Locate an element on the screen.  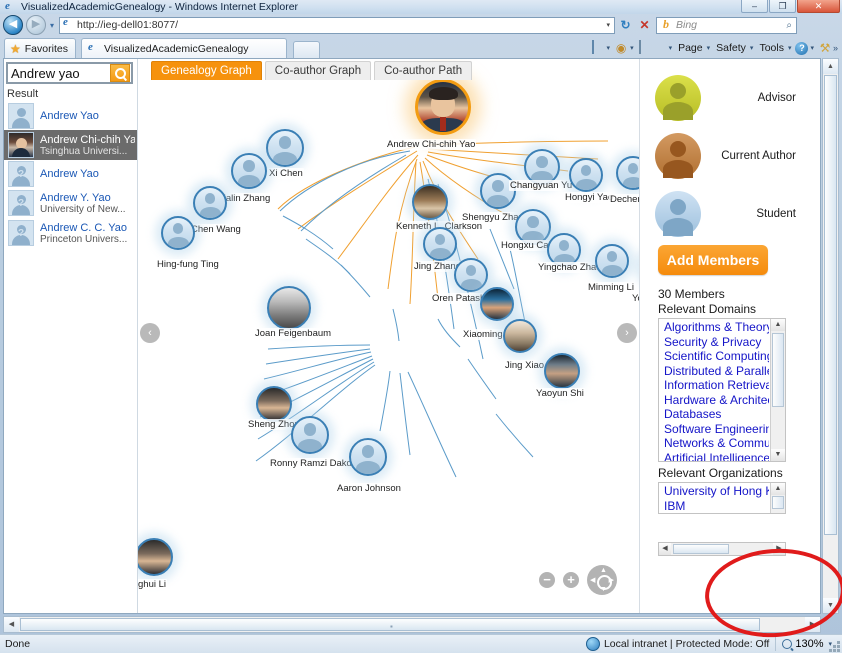
organizations-vertical-scrollbar: ▲ is located at coordinates (777, 498).